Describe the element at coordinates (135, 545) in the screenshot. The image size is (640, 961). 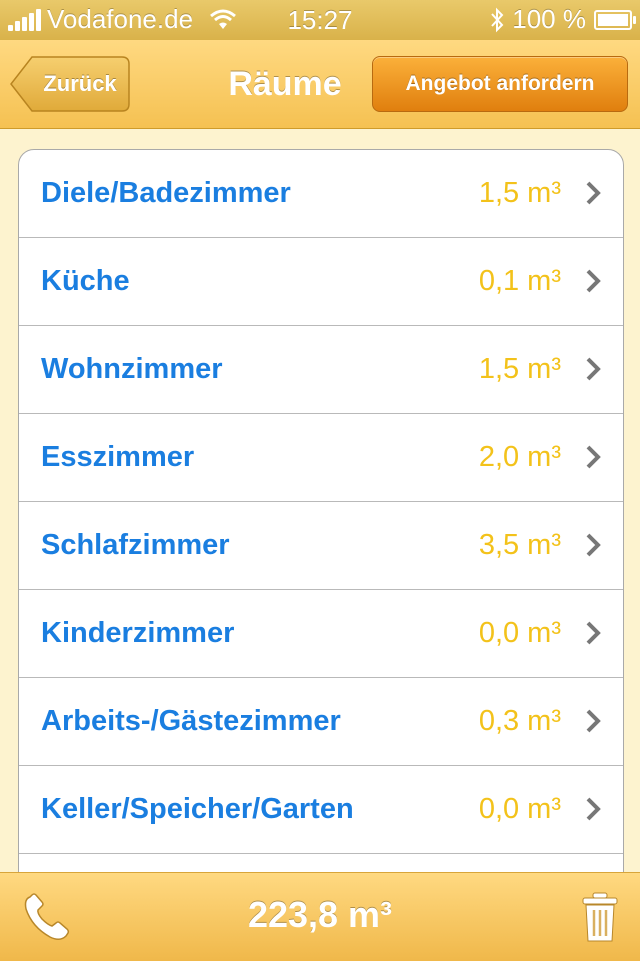
I see `room-name: Schlafzimmer` at that location.